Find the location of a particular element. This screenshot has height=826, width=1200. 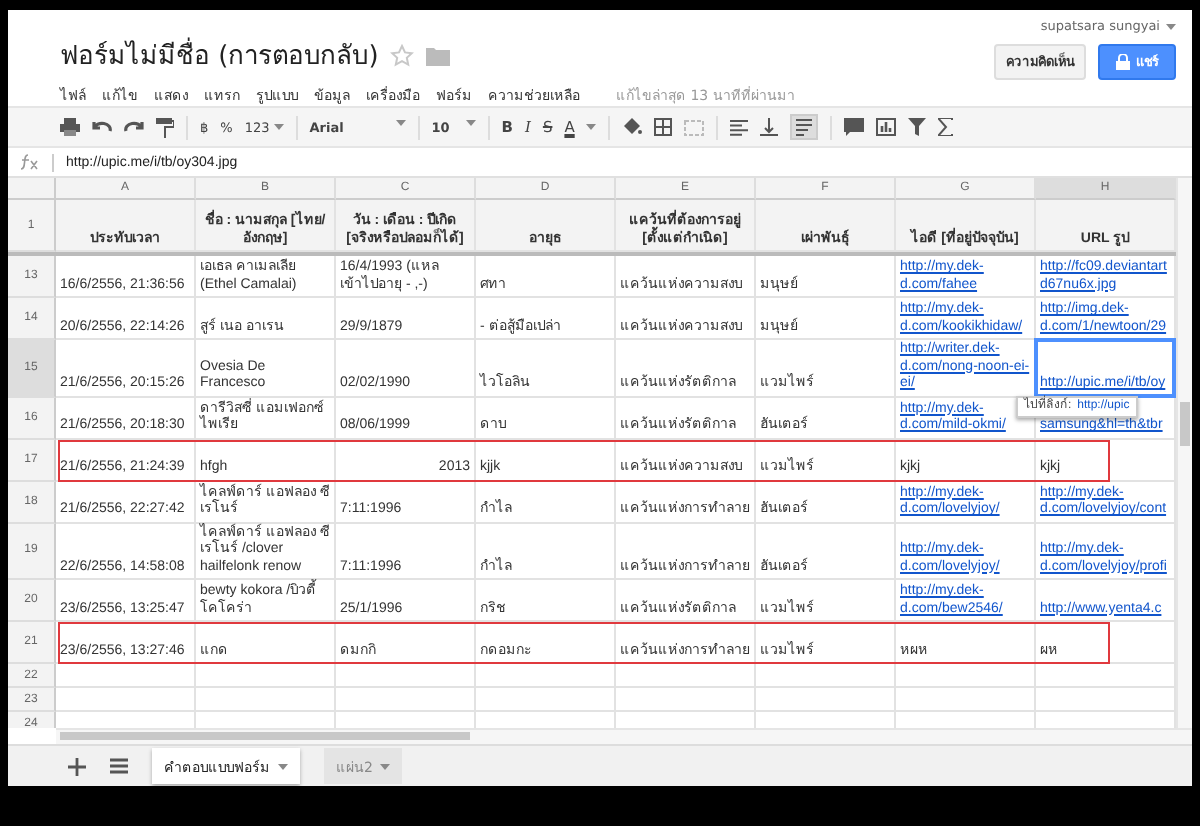

folder-icon is located at coordinates (438, 55).